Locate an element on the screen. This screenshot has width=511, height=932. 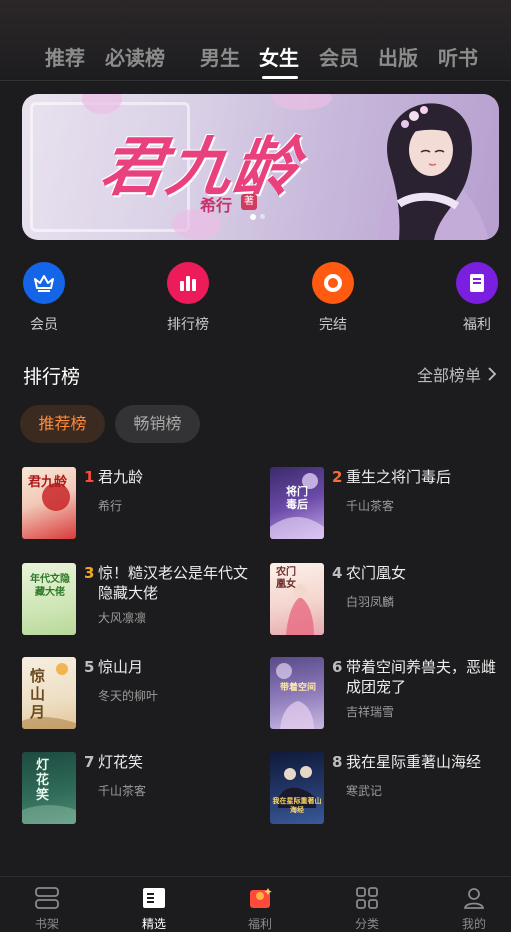
tab-recommend: 推荐 is located at coordinates (65, 56).